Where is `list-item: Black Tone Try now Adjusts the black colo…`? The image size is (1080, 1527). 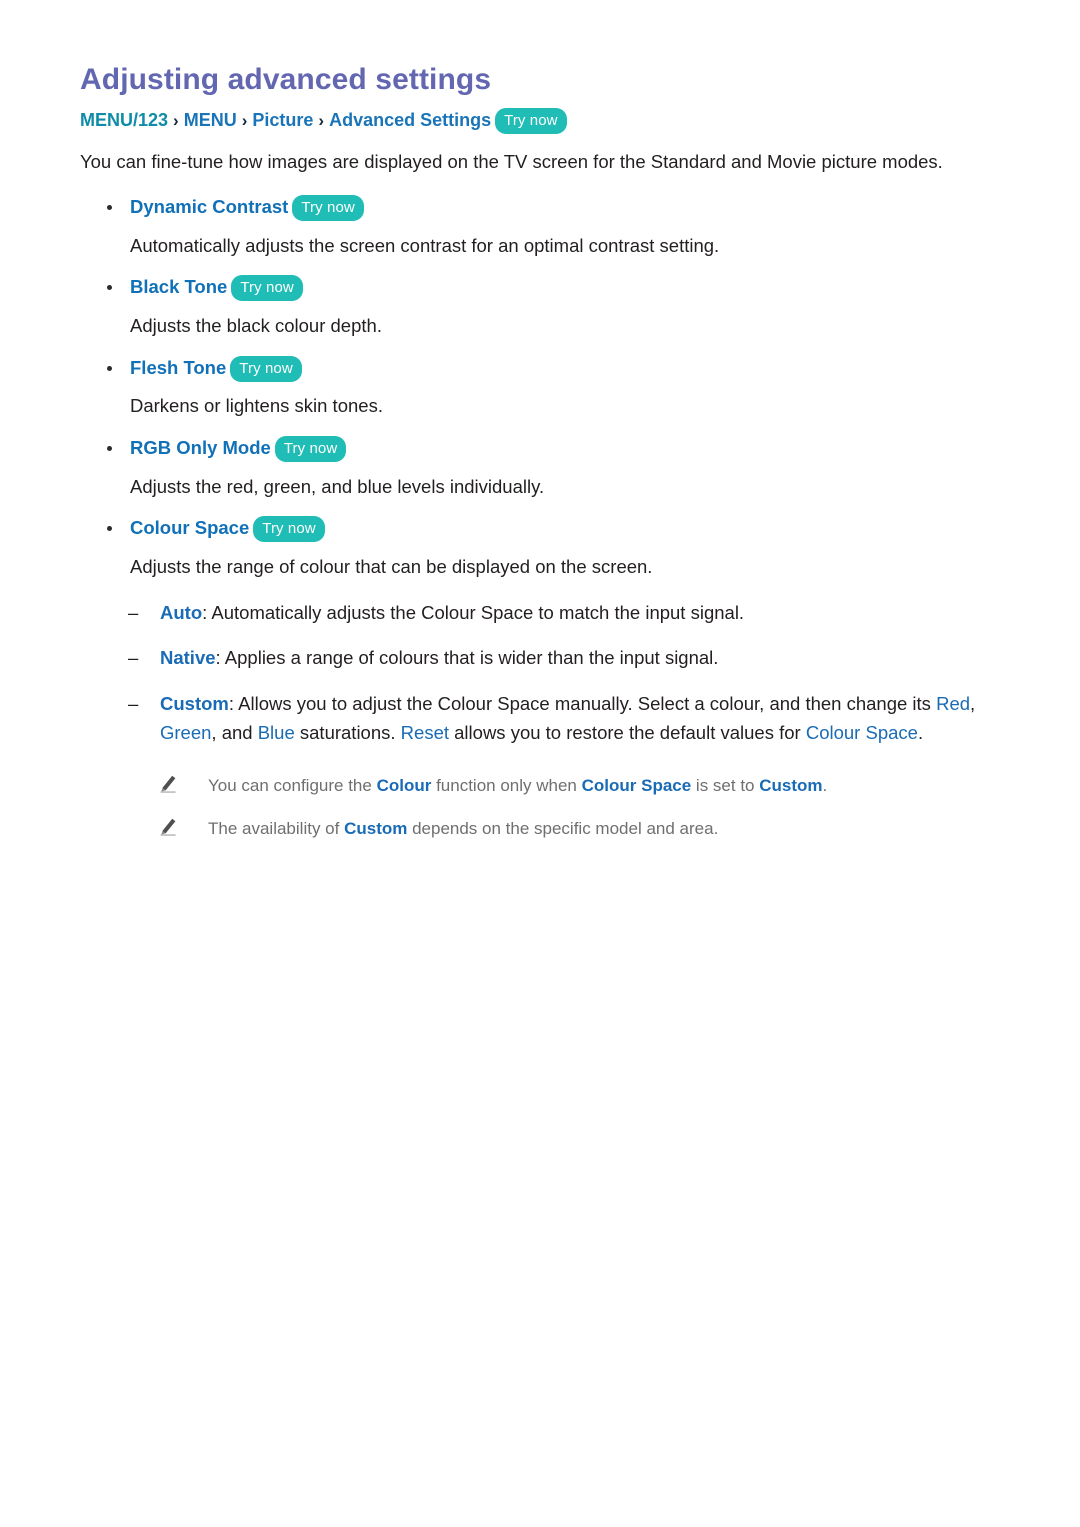
list-item: Black Tone Try now Adjusts the black colo… is located at coordinates (541, 306).